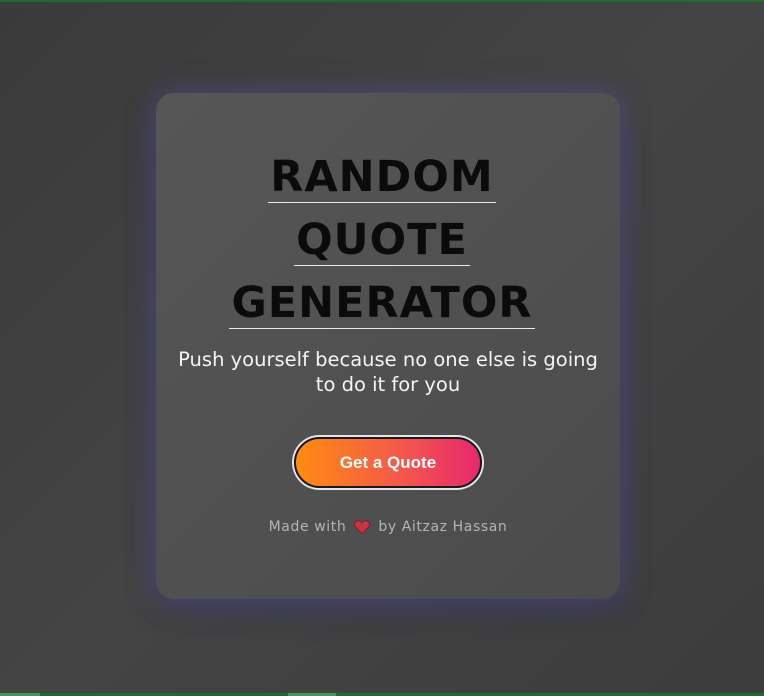 Image resolution: width=764 pixels, height=696 pixels. Describe the element at coordinates (382, 177) in the screenshot. I see `title-line-random: RANDOM` at that location.